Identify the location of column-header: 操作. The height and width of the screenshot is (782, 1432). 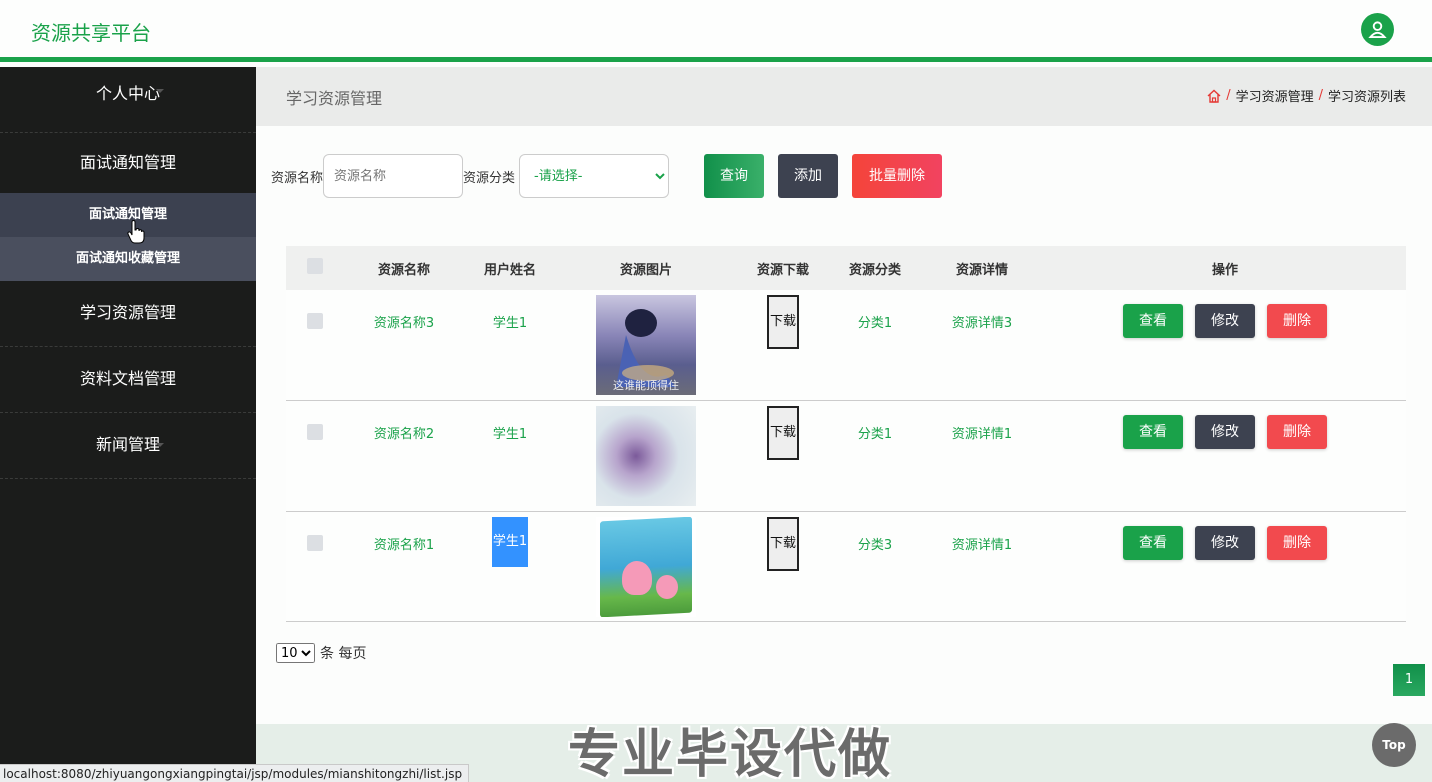
(1224, 270).